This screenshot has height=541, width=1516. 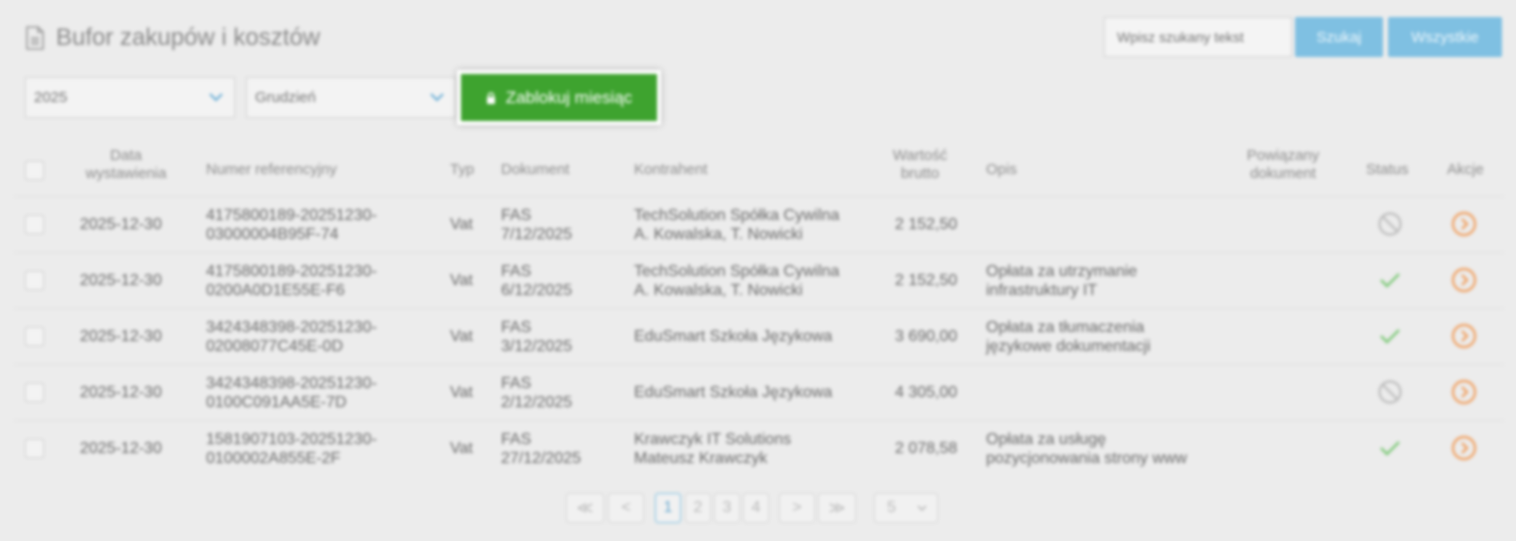 I want to click on column-header-value: Wartość brutto, so click(x=920, y=165).